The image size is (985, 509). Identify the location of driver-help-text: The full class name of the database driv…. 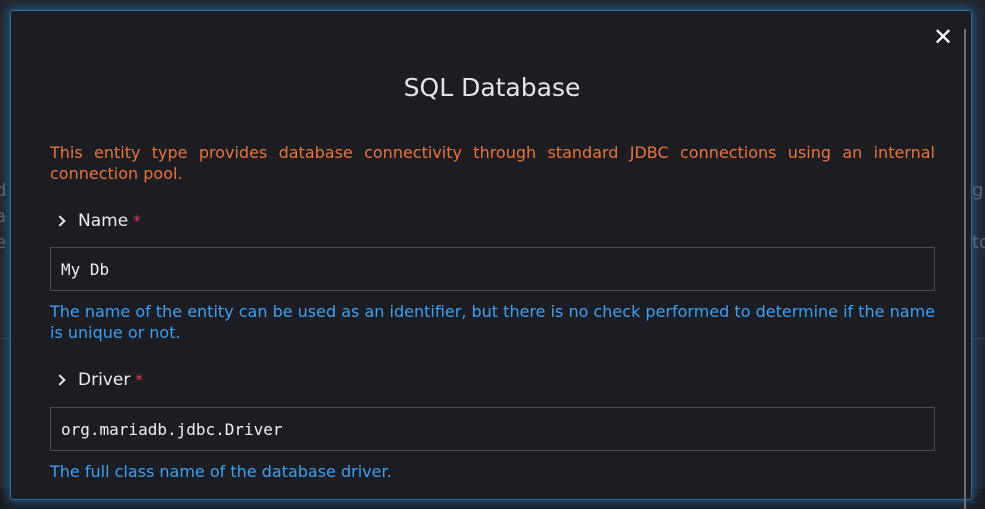
(221, 471).